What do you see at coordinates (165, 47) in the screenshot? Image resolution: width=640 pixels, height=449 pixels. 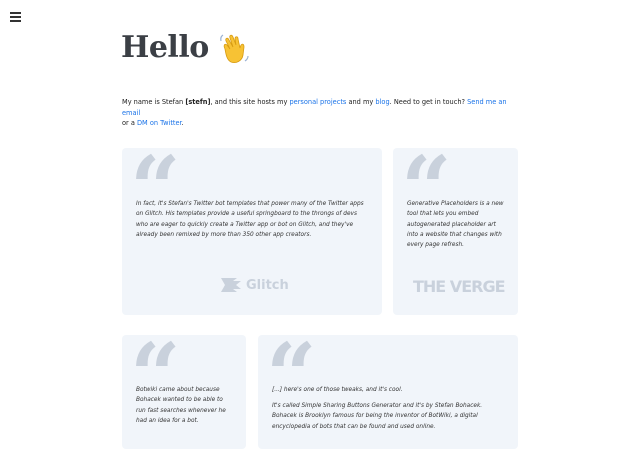 I see `page-title-text: Hello` at bounding box center [165, 47].